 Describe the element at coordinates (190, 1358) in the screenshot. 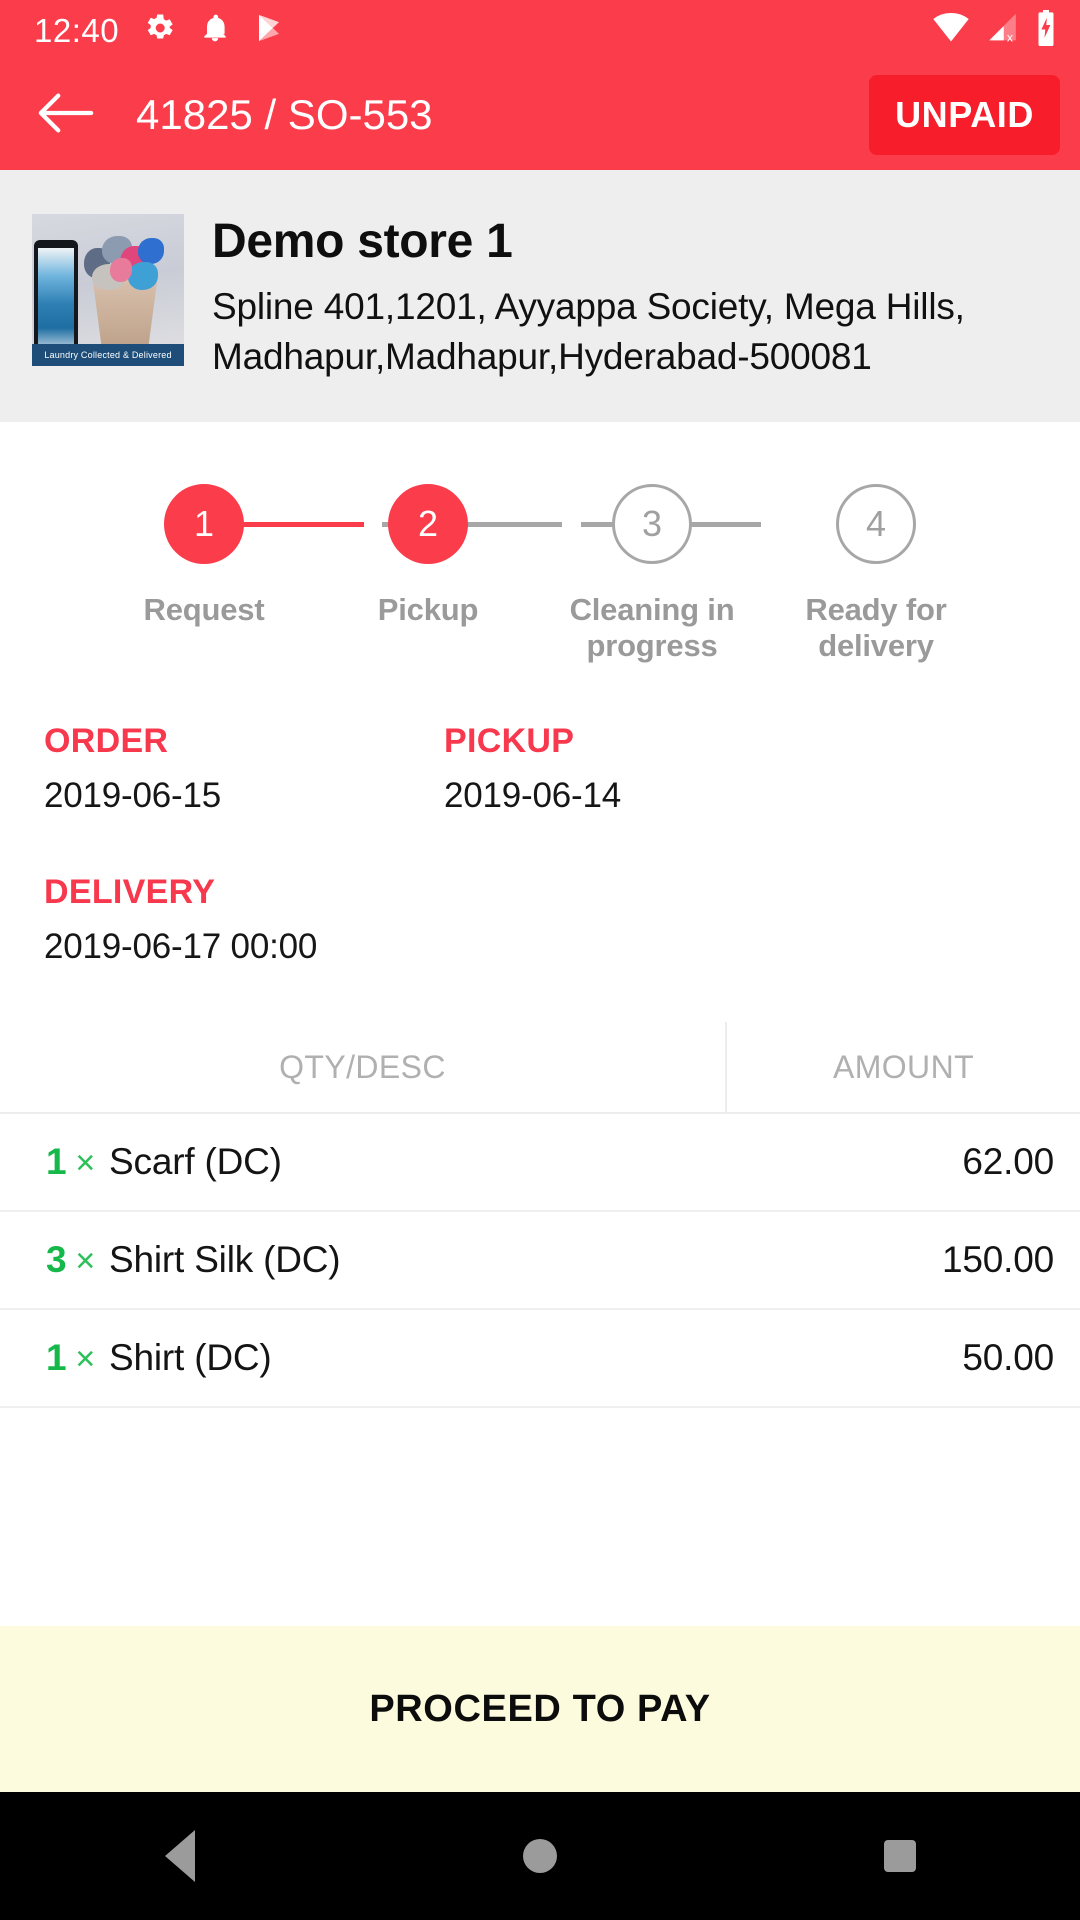

I see `item-description: Shirt (DC)` at that location.